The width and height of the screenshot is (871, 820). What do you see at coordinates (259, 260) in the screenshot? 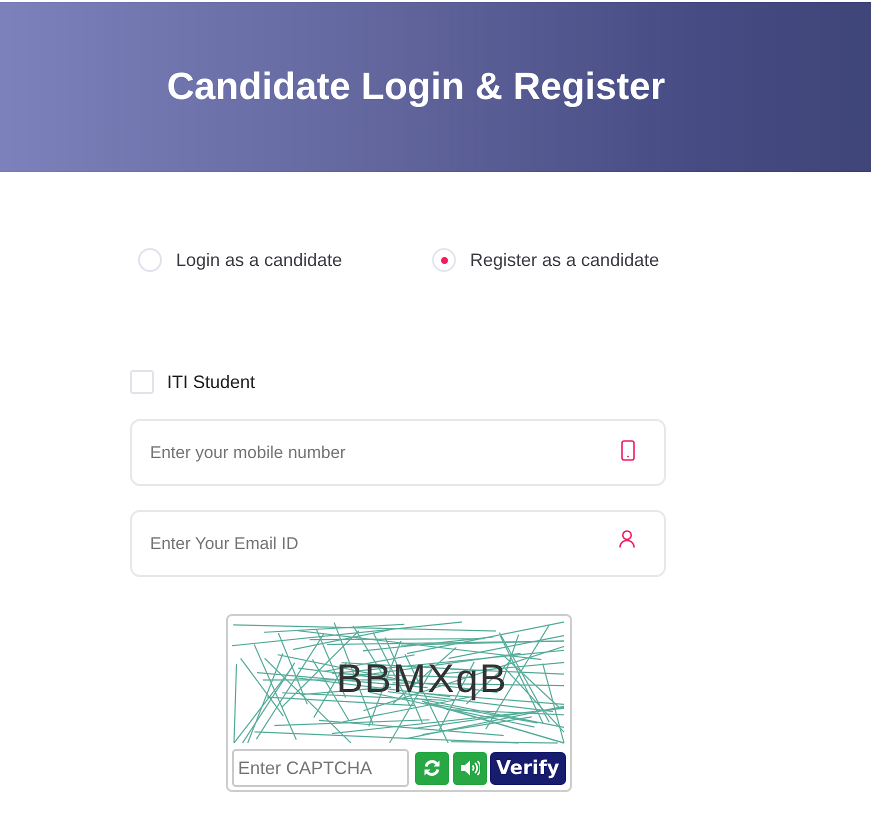
I see `radio-label: Login as a candidate` at bounding box center [259, 260].